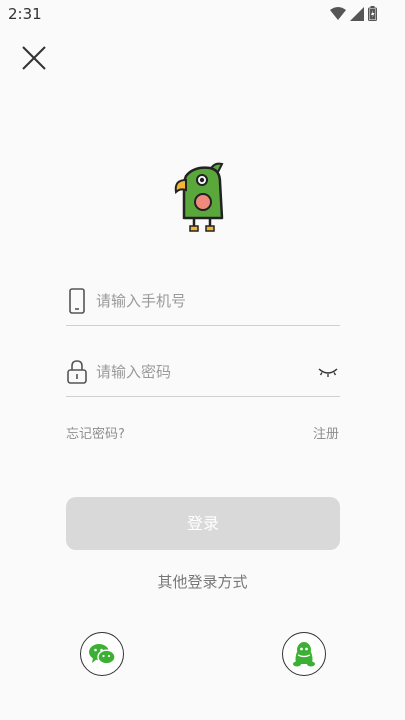 This screenshot has height=720, width=405. I want to click on status-bar: 2:31, so click(202, 14).